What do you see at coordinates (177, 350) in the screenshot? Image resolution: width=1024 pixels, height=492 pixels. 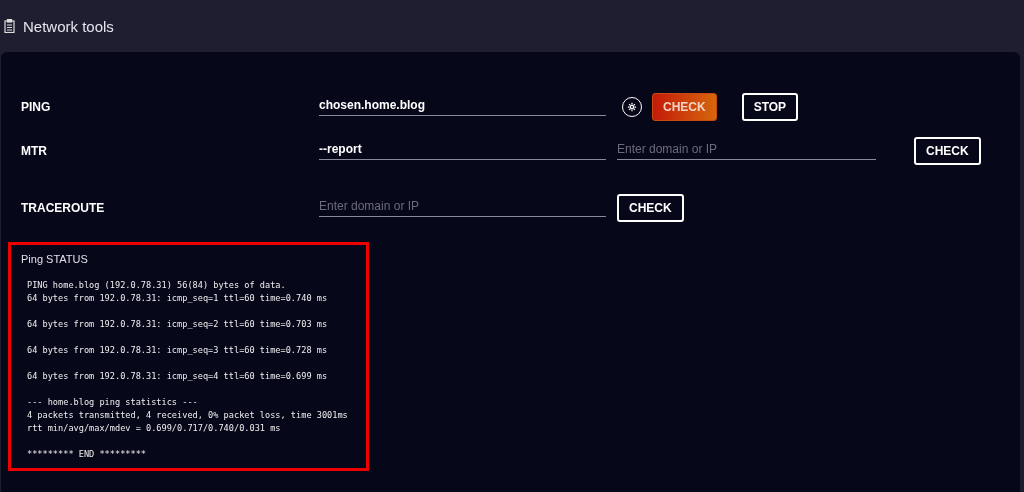 I see `output-line: 64 bytes from 192.0.78.31: icmp_seq=3 ttl=60 time=0.728 ms` at bounding box center [177, 350].